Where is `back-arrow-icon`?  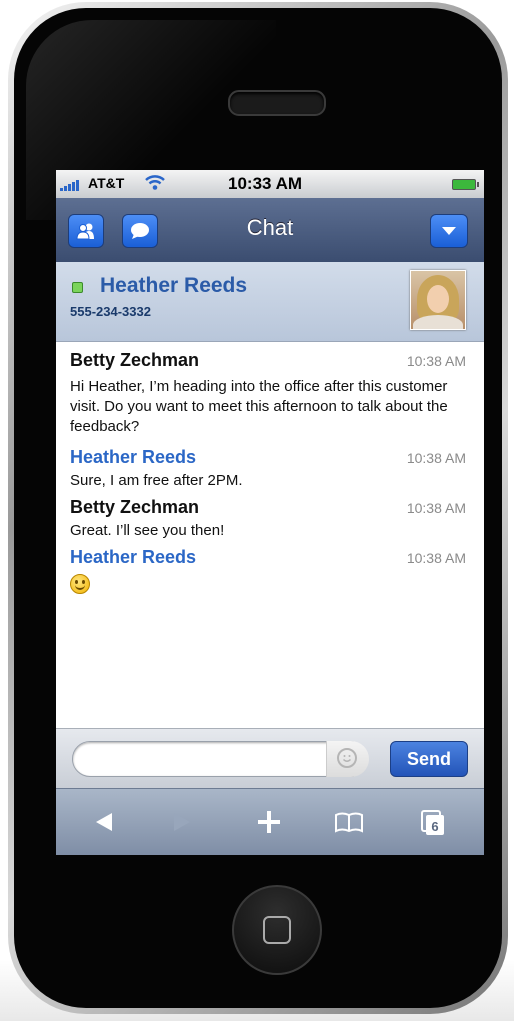
back-arrow-icon is located at coordinates (103, 822).